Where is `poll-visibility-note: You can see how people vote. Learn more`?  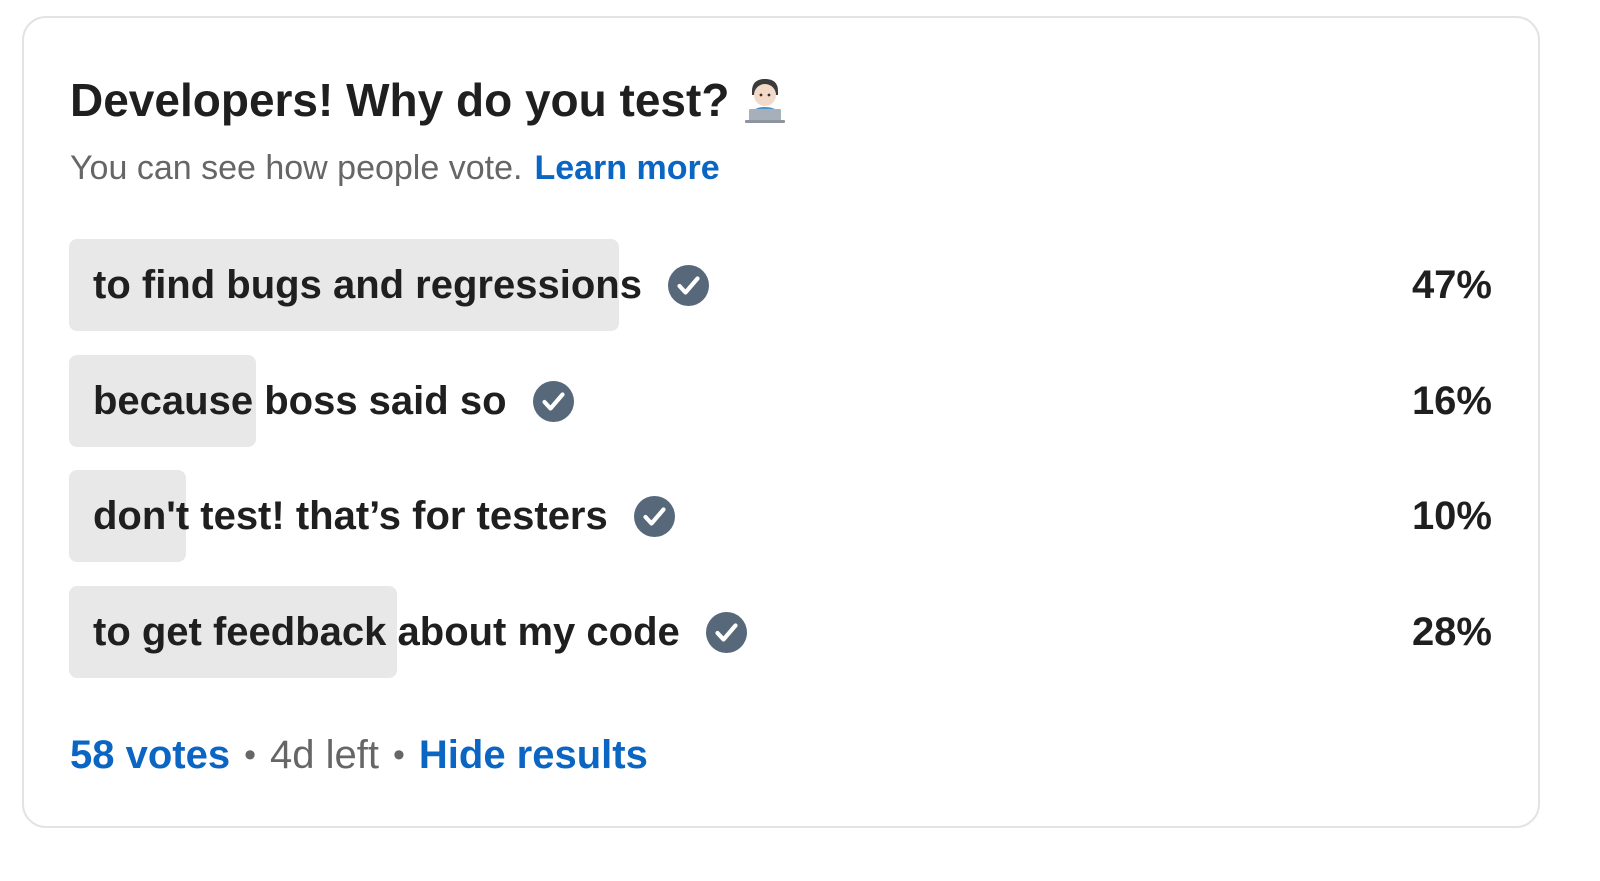
poll-visibility-note: You can see how people vote. Learn more is located at coordinates (395, 168).